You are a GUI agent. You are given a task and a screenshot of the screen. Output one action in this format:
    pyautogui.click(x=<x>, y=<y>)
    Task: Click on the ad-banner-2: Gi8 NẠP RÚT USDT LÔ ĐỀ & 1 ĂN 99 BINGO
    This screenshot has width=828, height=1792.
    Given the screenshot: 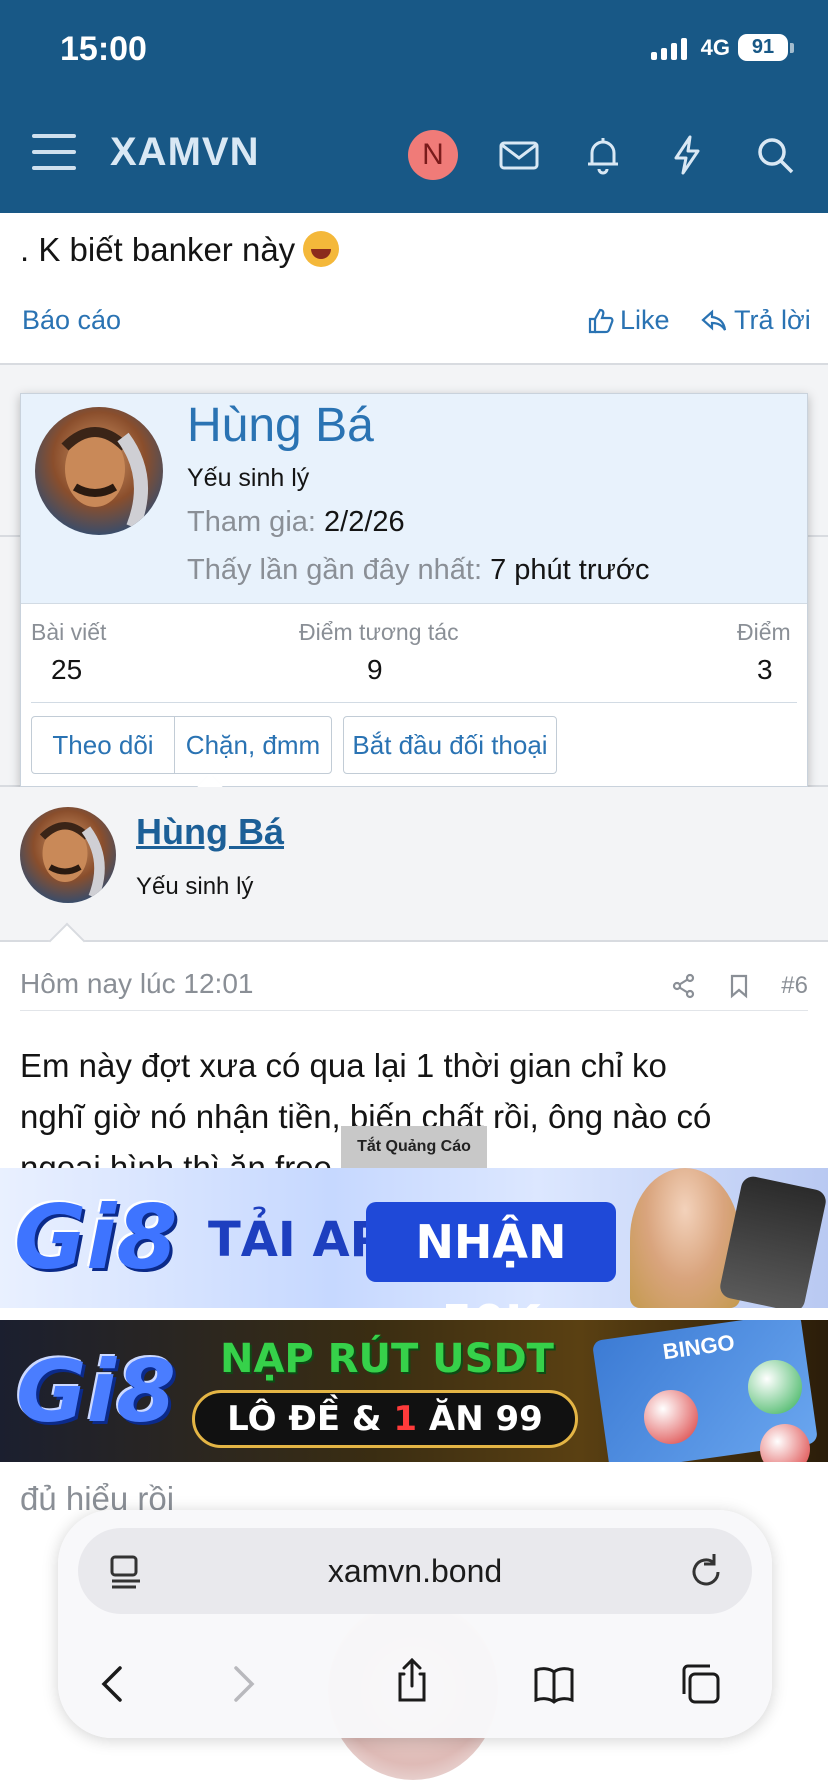 What is the action you would take?
    pyautogui.click(x=414, y=1391)
    